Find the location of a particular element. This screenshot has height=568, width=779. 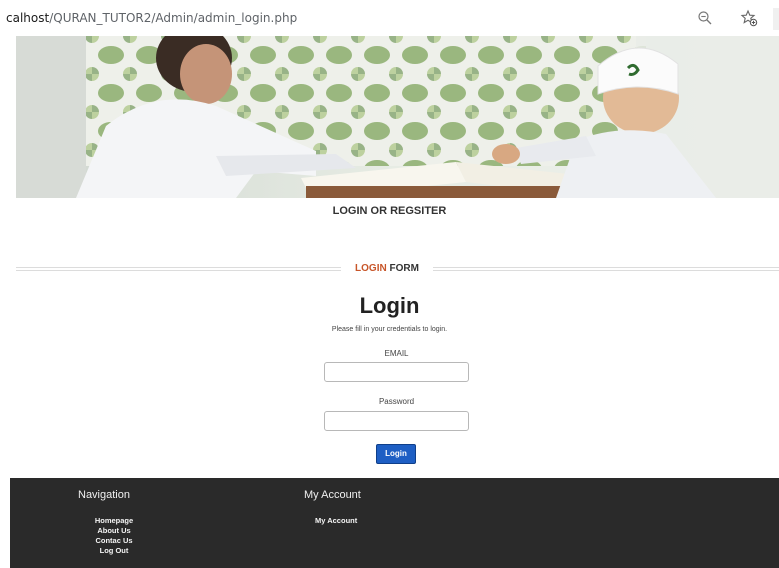

nav-link-homepage: Homepage is located at coordinates (114, 521).